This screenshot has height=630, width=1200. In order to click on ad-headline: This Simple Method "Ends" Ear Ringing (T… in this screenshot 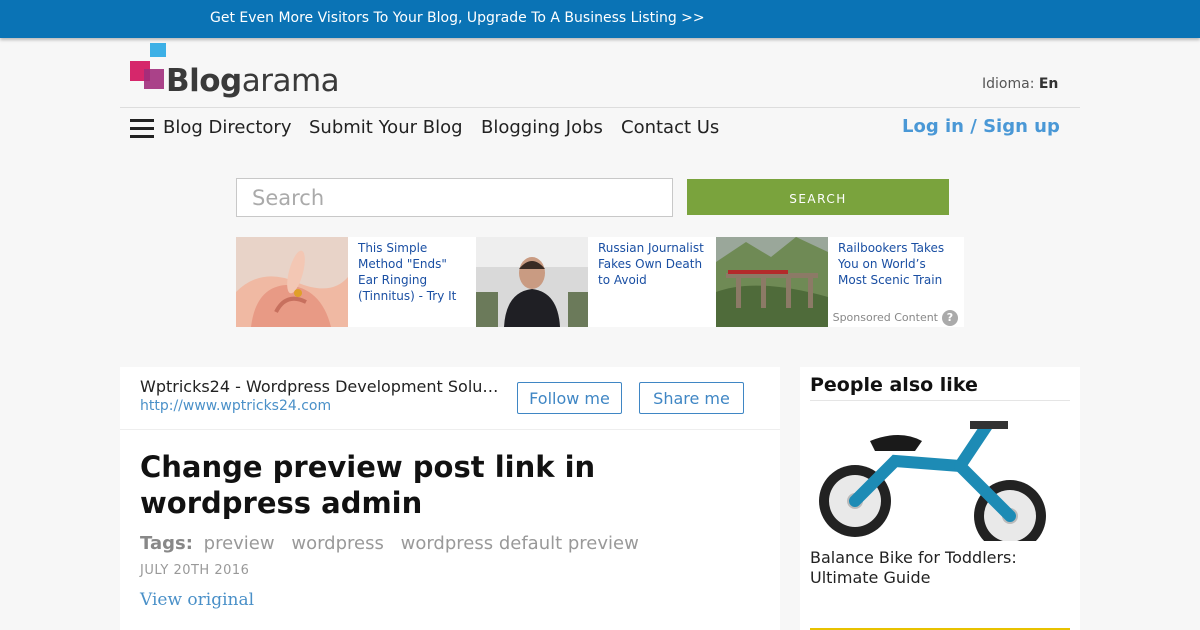, I will do `click(413, 272)`.